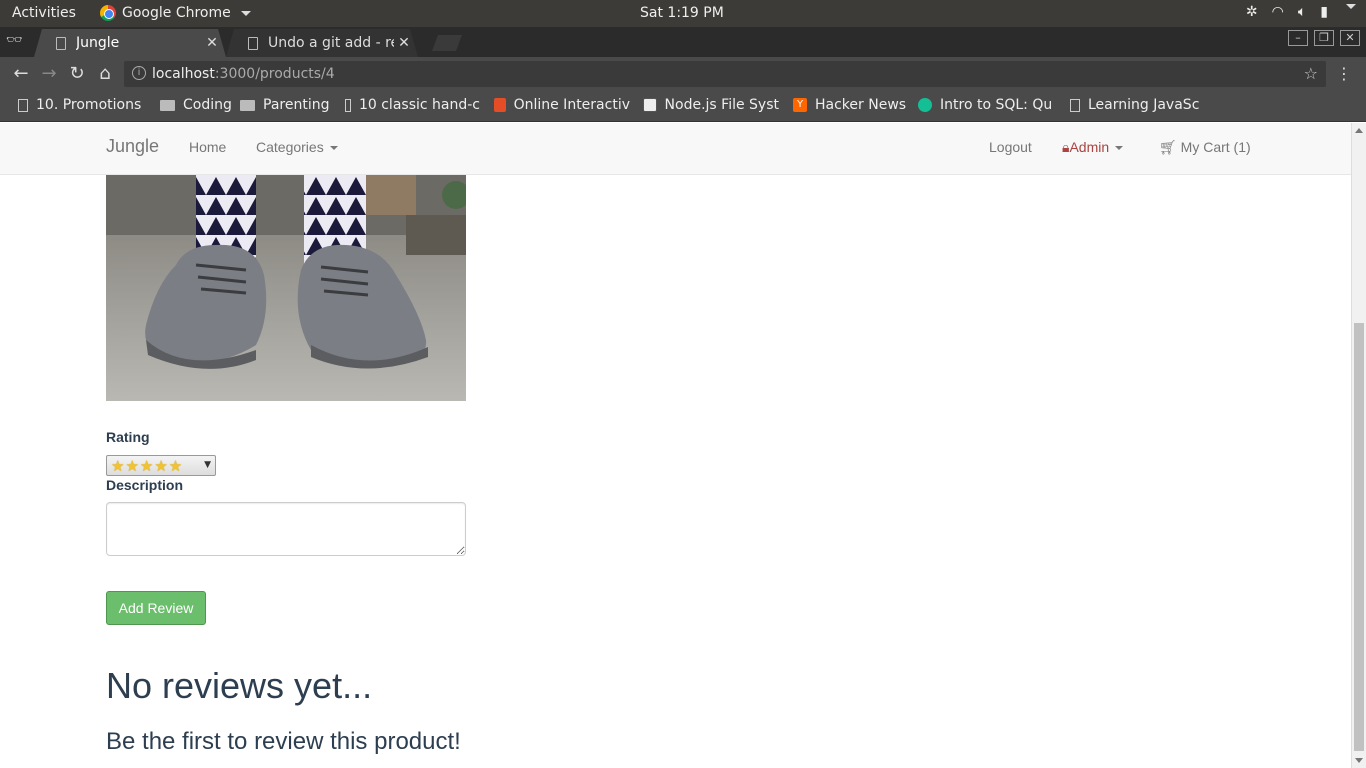 Image resolution: width=1366 pixels, height=768 pixels. I want to click on bookmark-label: Learning JavaSc, so click(1144, 105).